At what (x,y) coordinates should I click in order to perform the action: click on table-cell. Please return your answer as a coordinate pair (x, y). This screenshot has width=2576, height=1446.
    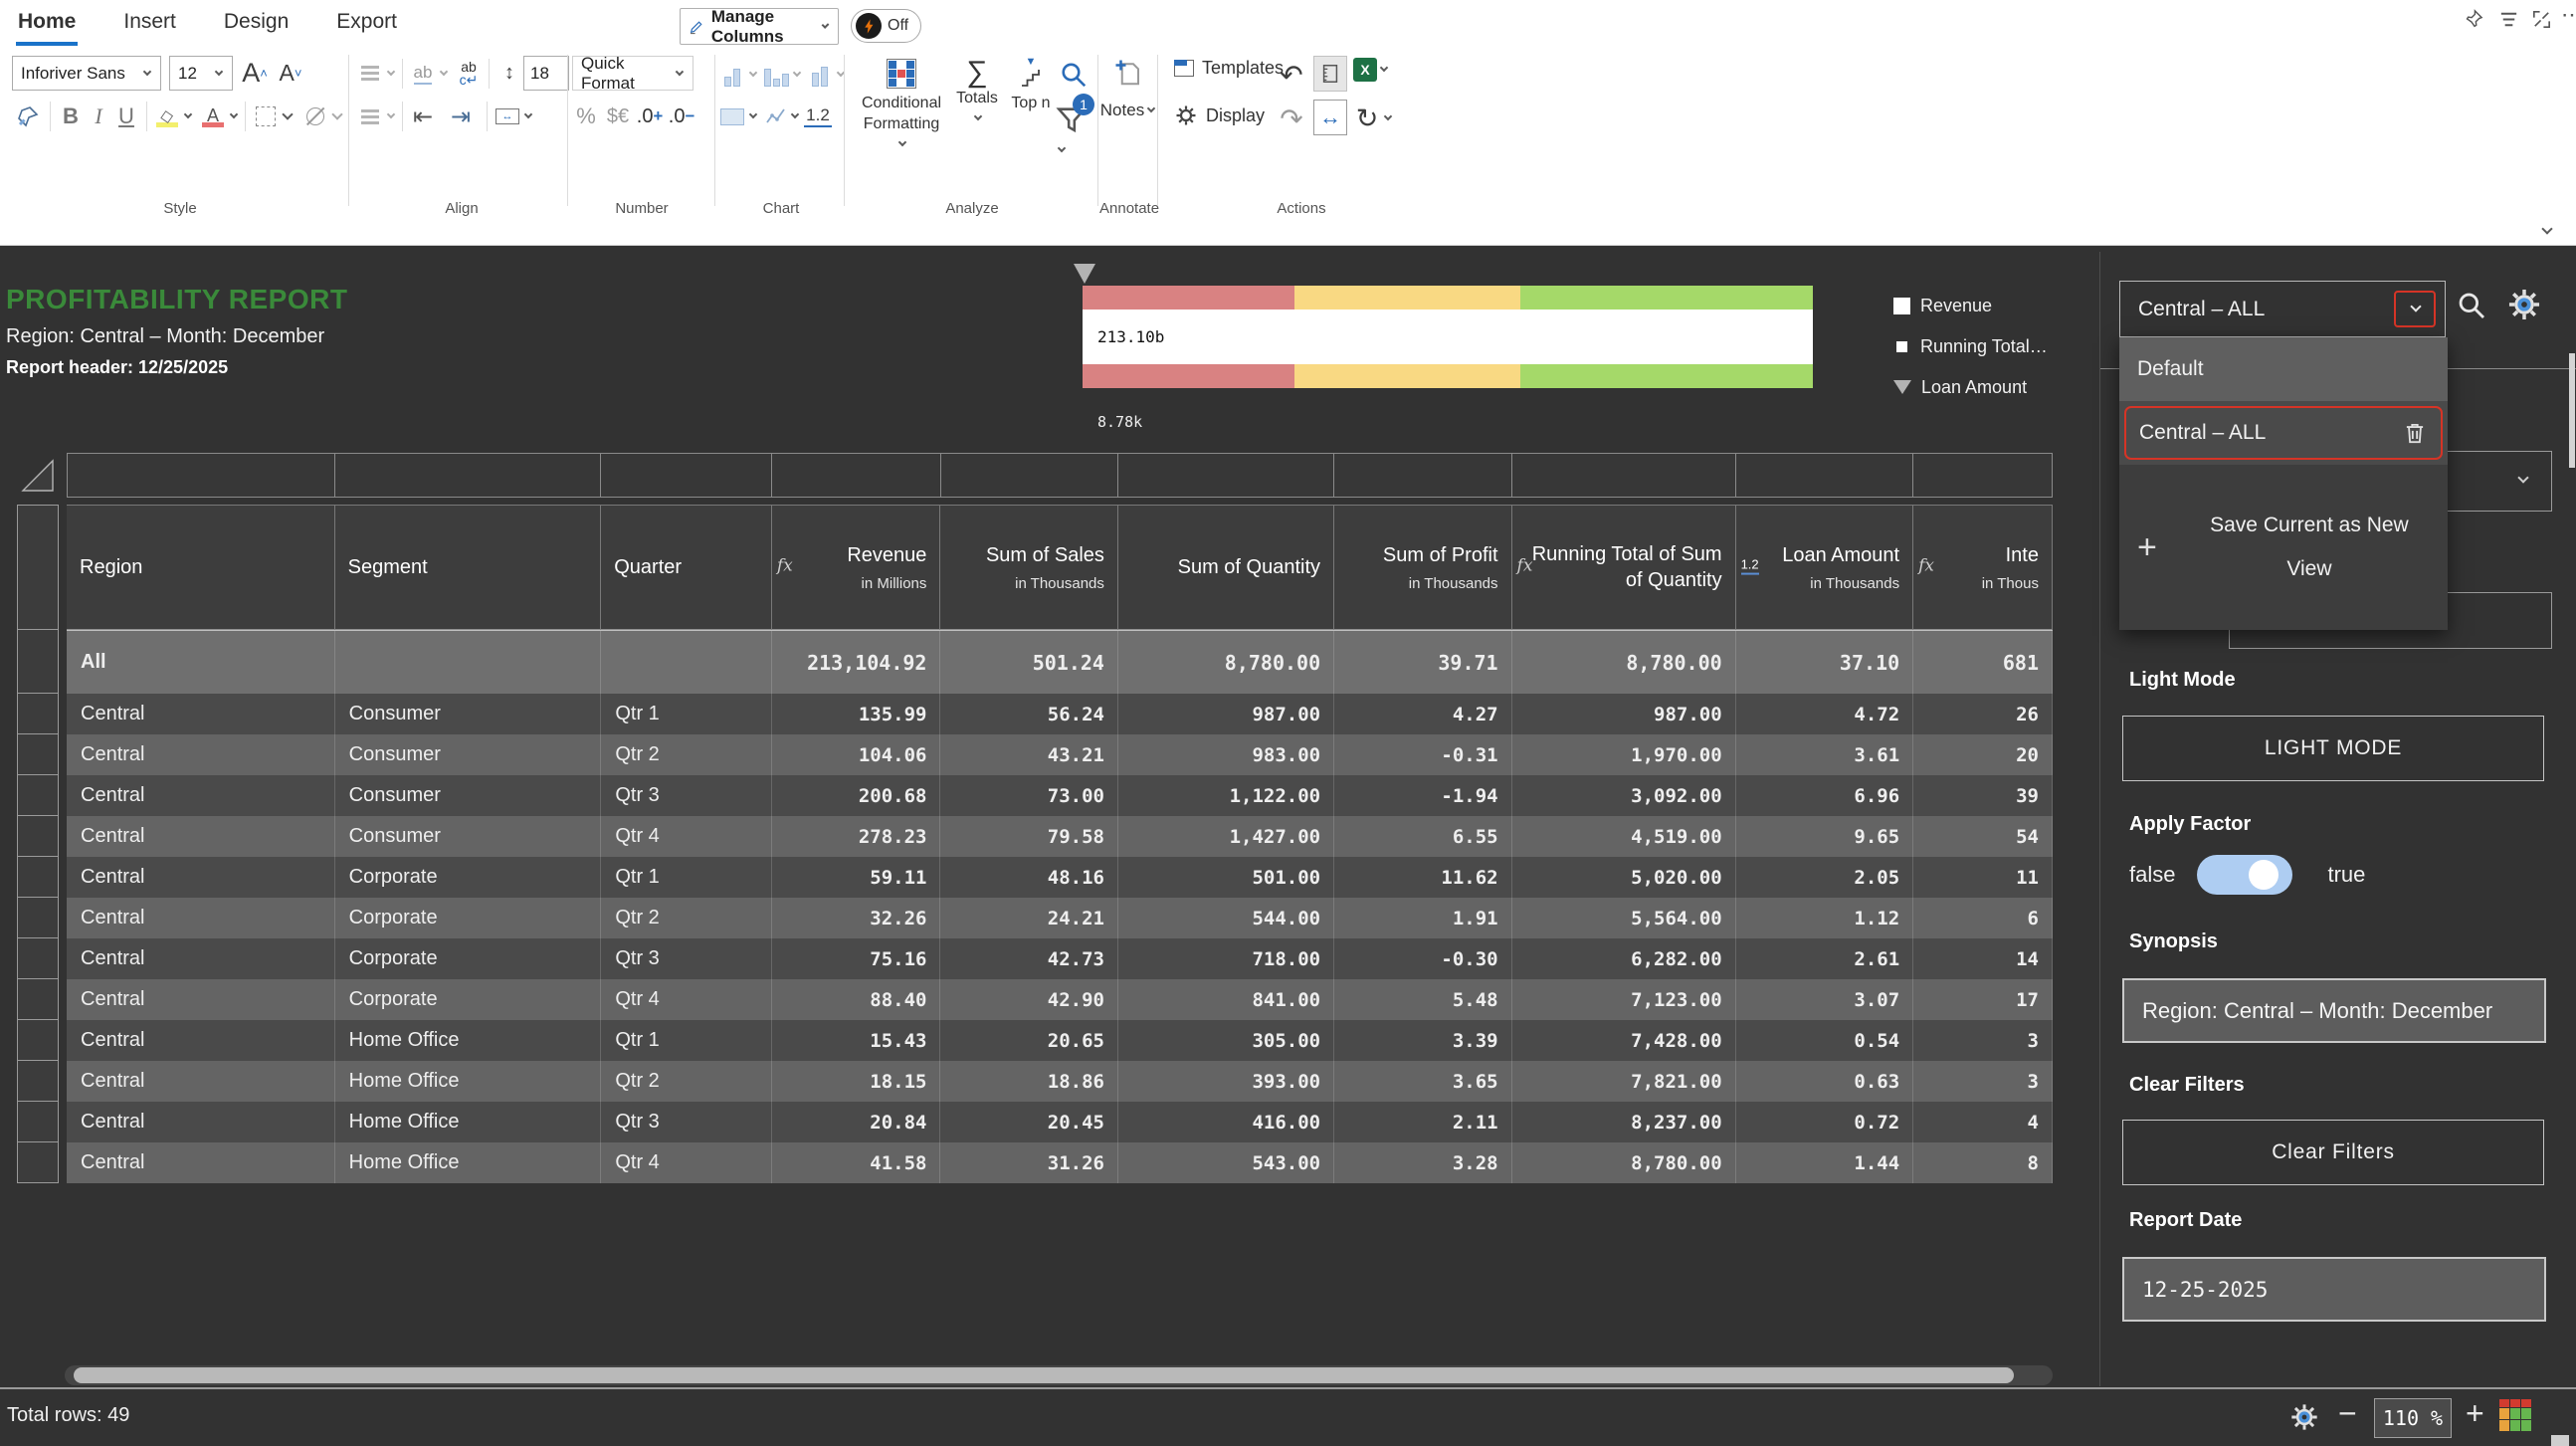
    Looking at the image, I should click on (468, 662).